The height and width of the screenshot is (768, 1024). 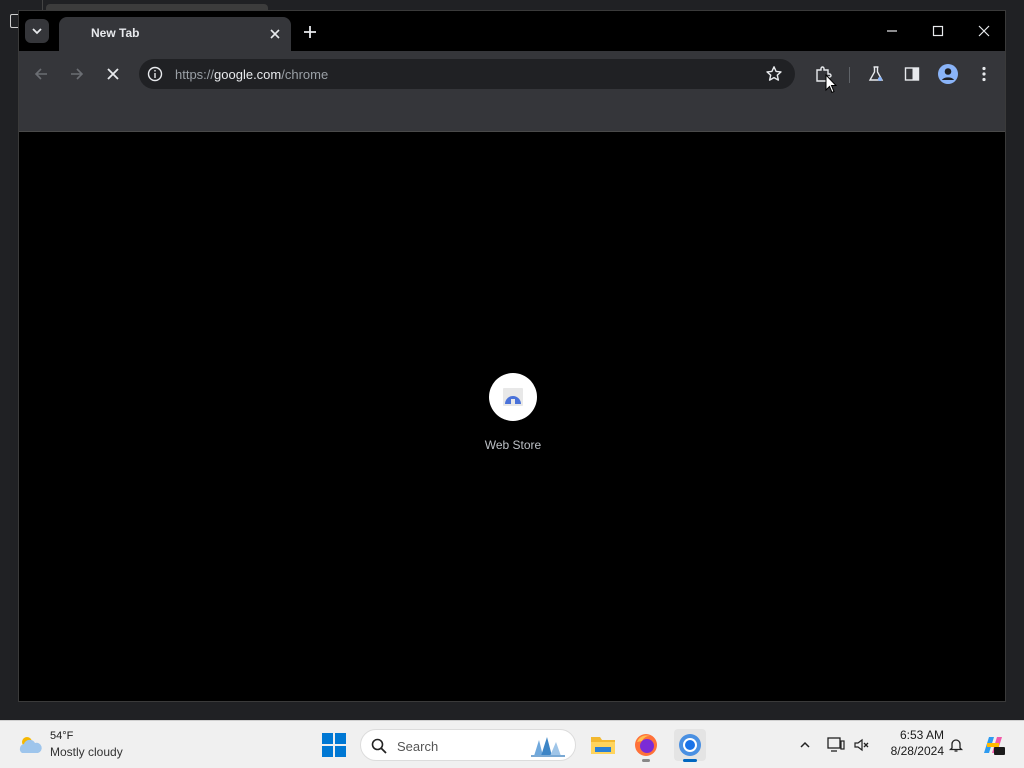 What do you see at coordinates (512, 114) in the screenshot?
I see `bookmarks-bar` at bounding box center [512, 114].